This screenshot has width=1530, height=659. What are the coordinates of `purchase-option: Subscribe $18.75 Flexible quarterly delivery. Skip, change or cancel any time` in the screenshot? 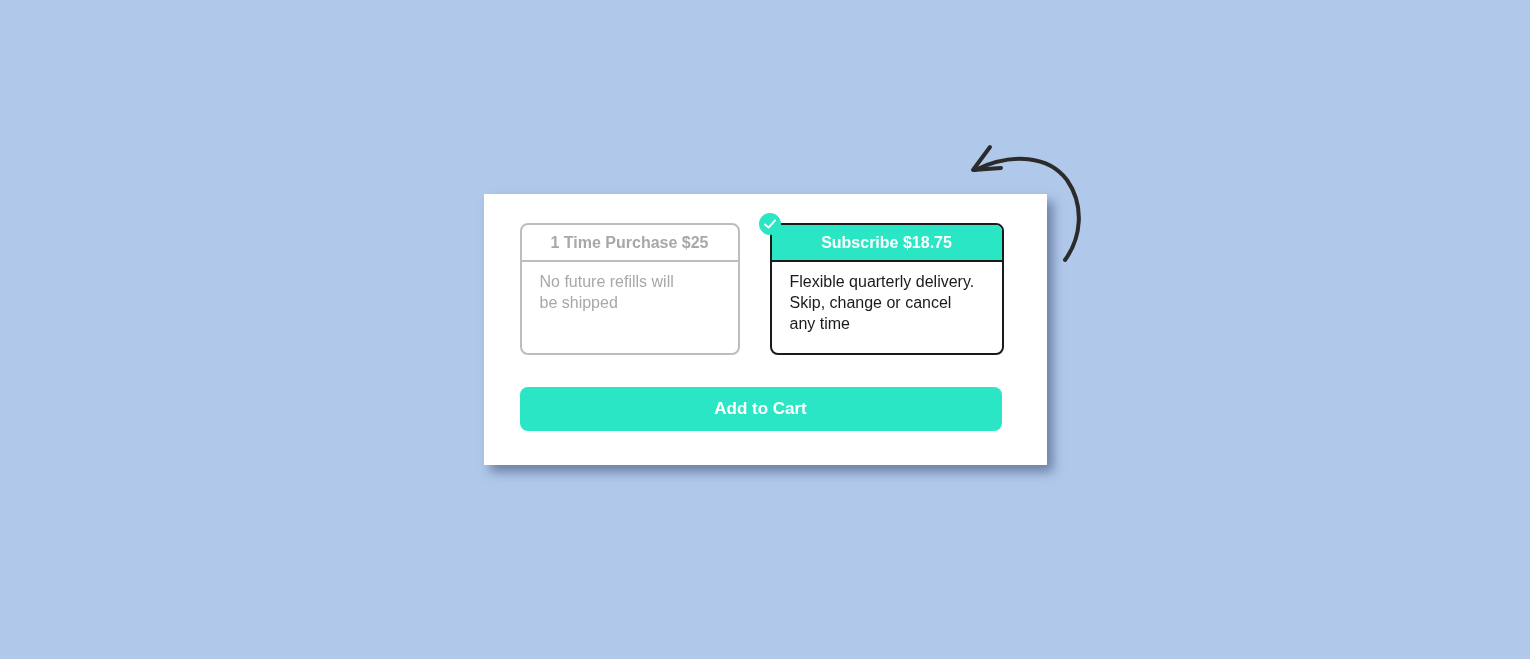 It's located at (886, 289).